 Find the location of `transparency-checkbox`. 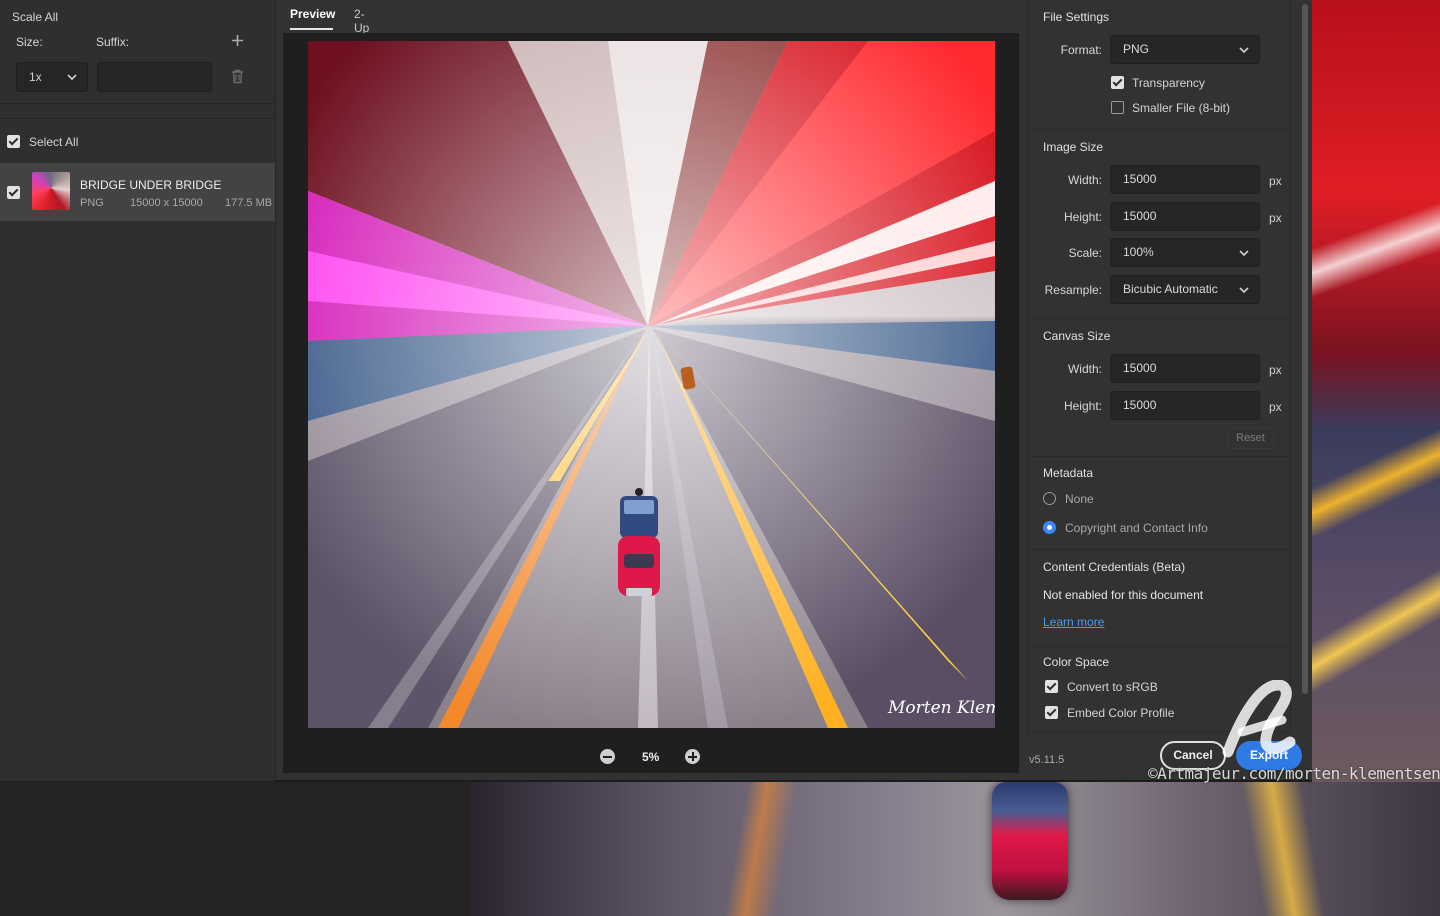

transparency-checkbox is located at coordinates (1117, 82).